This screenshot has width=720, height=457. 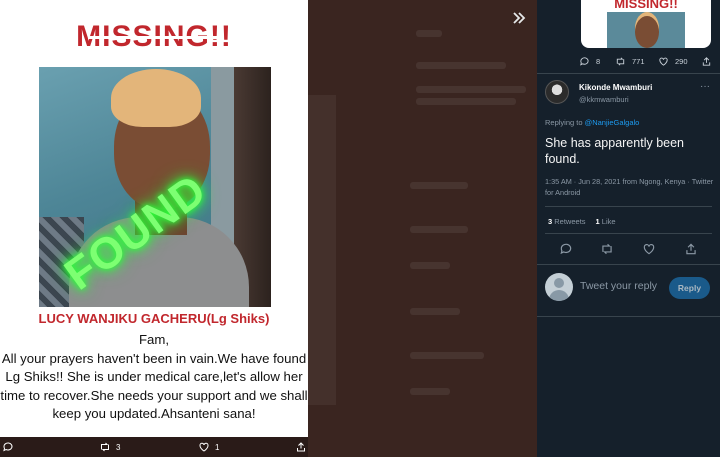 I want to click on retweet-button, so click(x=607, y=249).